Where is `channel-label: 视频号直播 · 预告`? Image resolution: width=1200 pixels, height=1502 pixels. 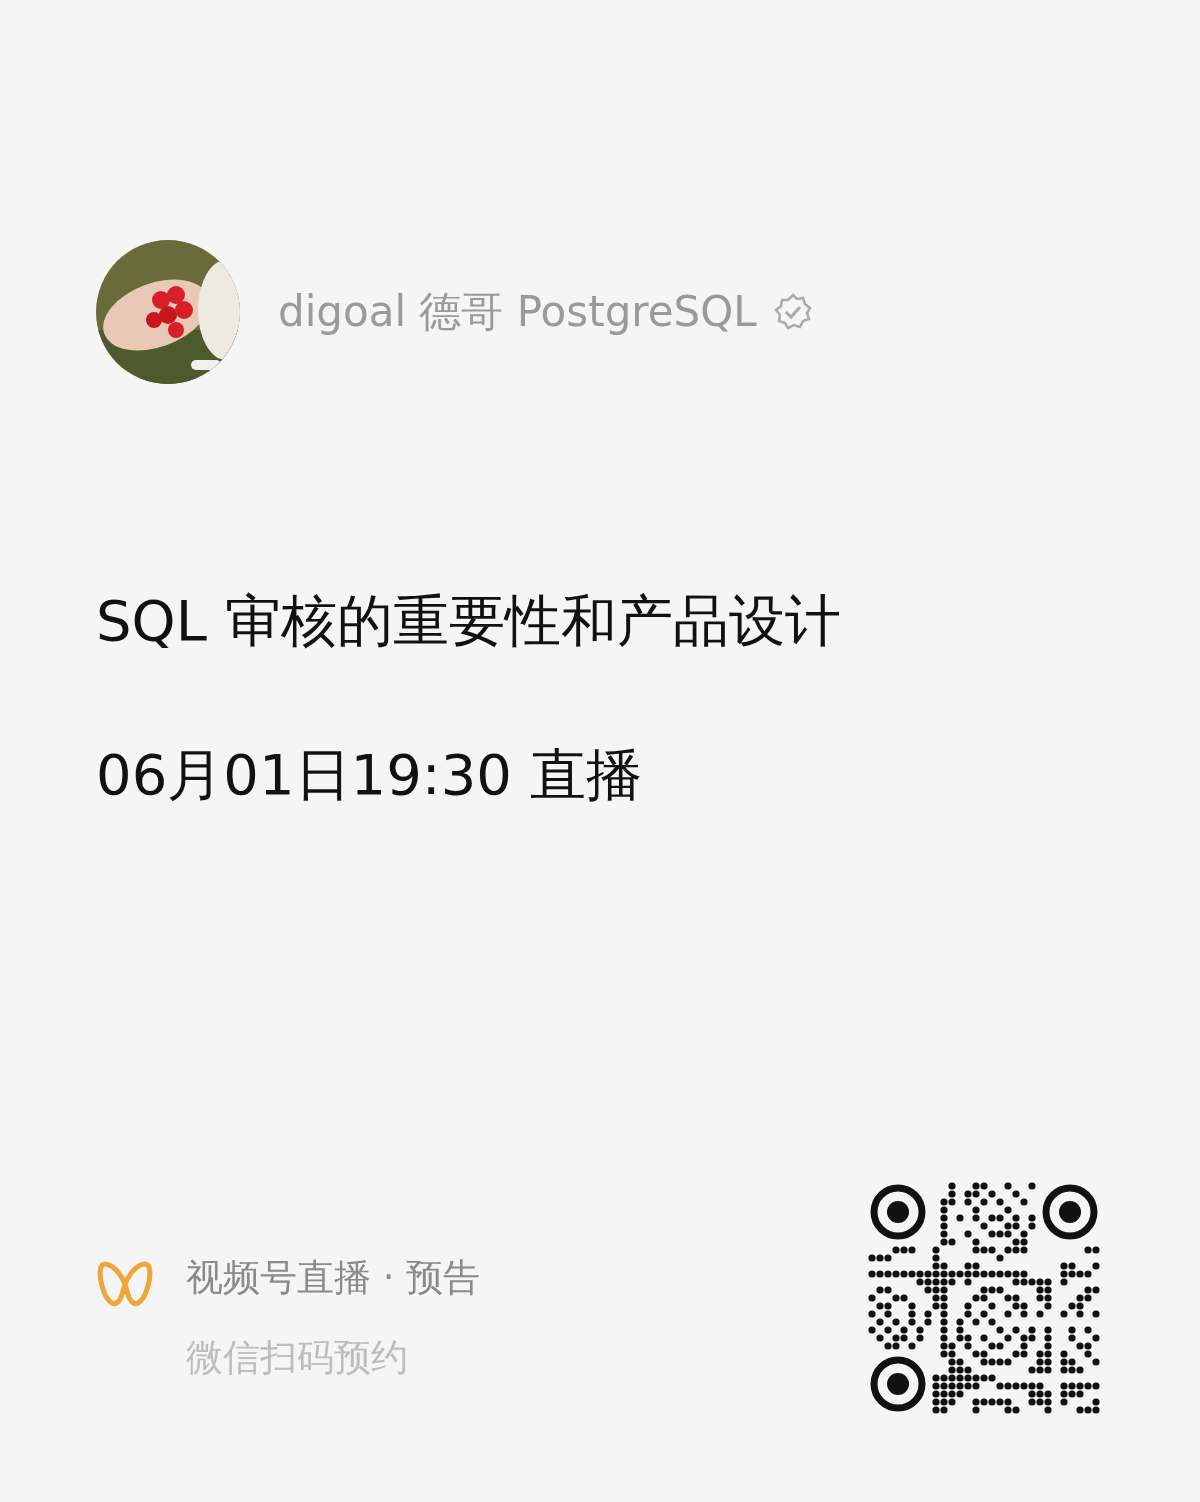
channel-label: 视频号直播 · 预告 is located at coordinates (333, 1278).